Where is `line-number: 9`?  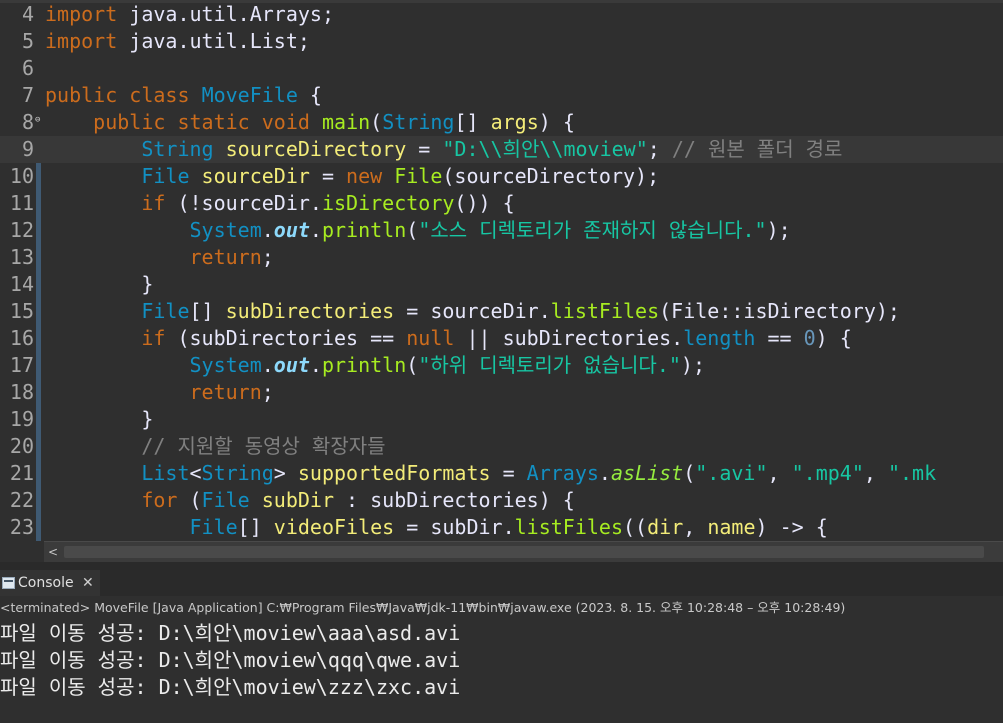
line-number: 9 is located at coordinates (27, 149).